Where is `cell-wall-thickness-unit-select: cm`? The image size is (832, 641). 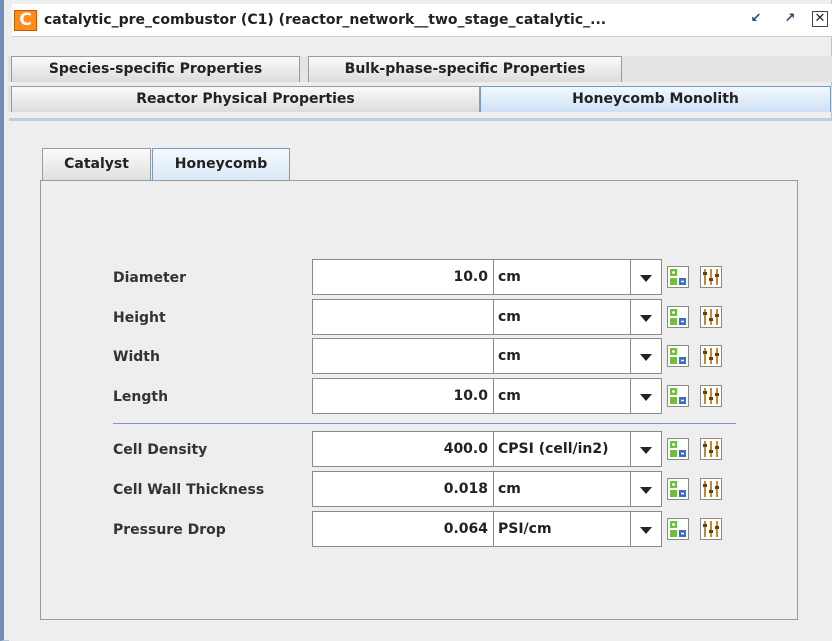 cell-wall-thickness-unit-select: cm is located at coordinates (577, 489).